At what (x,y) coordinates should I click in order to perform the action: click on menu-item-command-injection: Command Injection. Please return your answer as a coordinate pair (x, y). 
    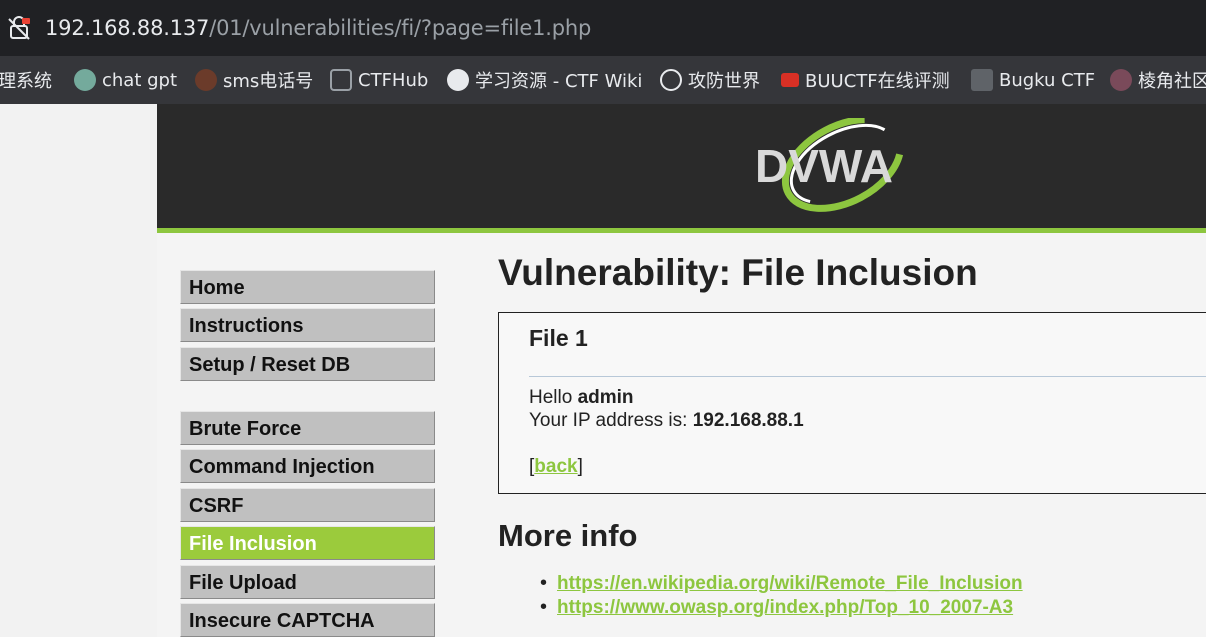
    Looking at the image, I should click on (307, 466).